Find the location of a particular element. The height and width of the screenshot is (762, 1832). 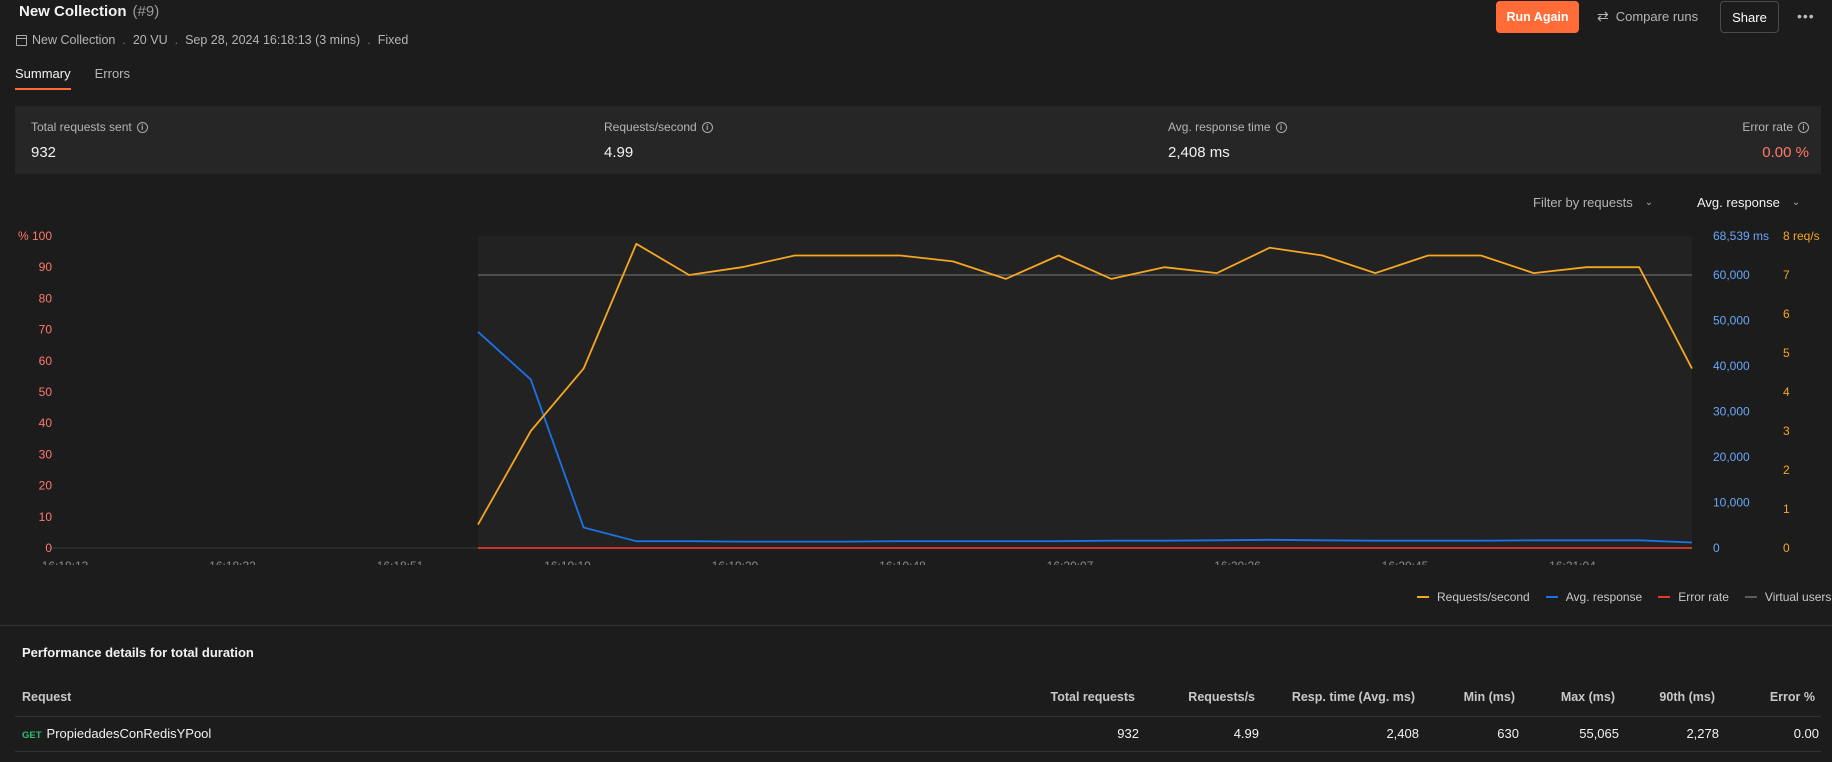

y-mid-tick: 60,000 is located at coordinates (1731, 275).